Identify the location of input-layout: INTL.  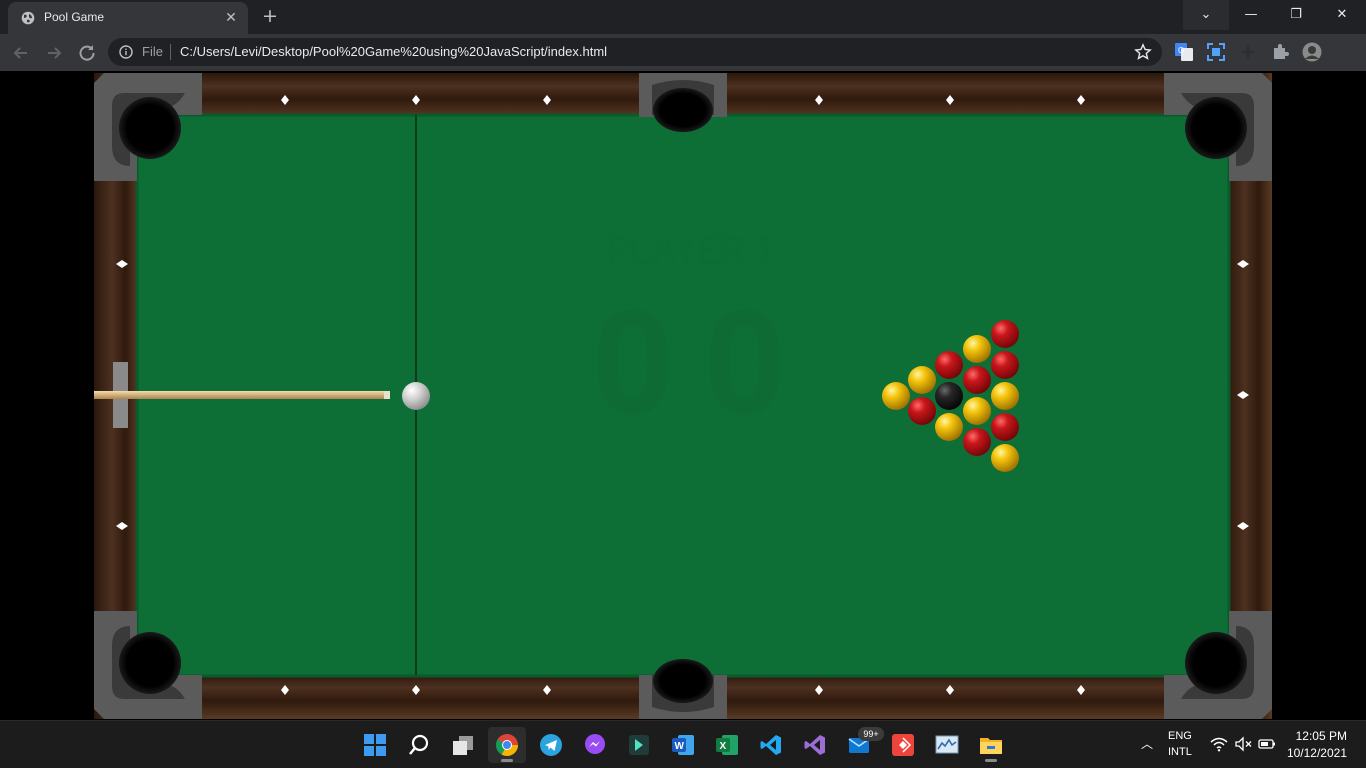
(1180, 752).